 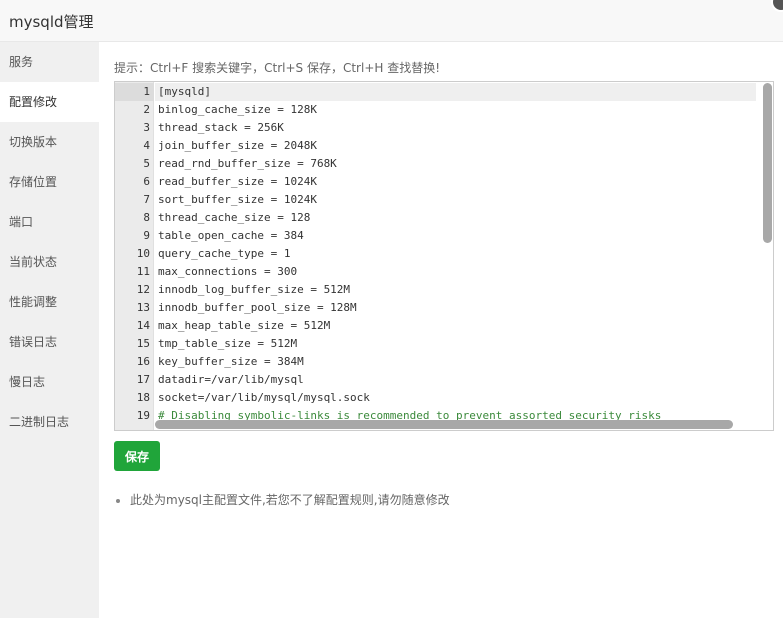 I want to click on code-line: 4 join_buffer_size = 2048K, so click(x=435, y=146).